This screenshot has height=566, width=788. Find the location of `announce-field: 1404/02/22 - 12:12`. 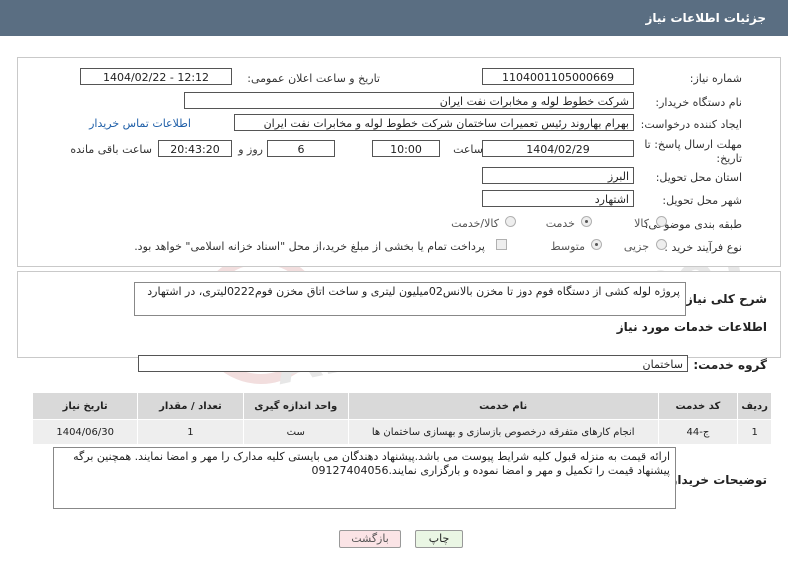

announce-field: 1404/02/22 - 12:12 is located at coordinates (156, 76).